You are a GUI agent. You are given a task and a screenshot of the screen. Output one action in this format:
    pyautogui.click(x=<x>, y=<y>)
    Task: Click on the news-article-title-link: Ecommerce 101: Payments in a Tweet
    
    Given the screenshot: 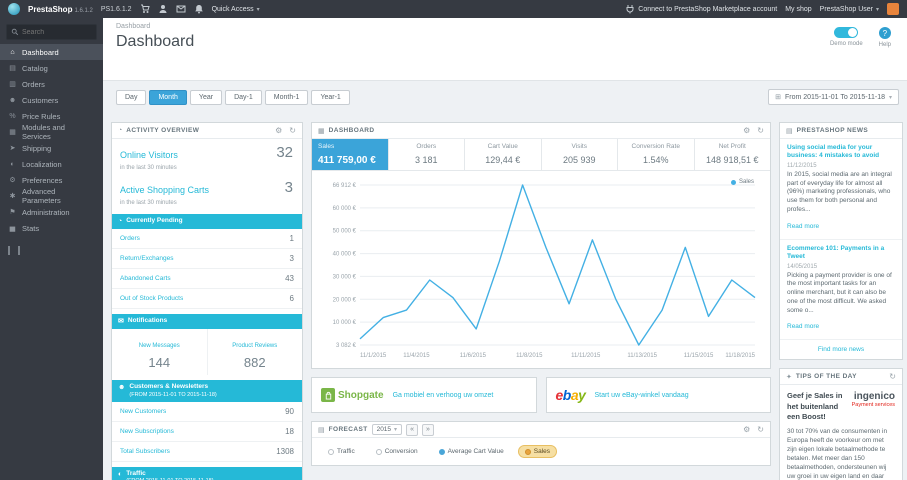 What is the action you would take?
    pyautogui.click(x=841, y=253)
    